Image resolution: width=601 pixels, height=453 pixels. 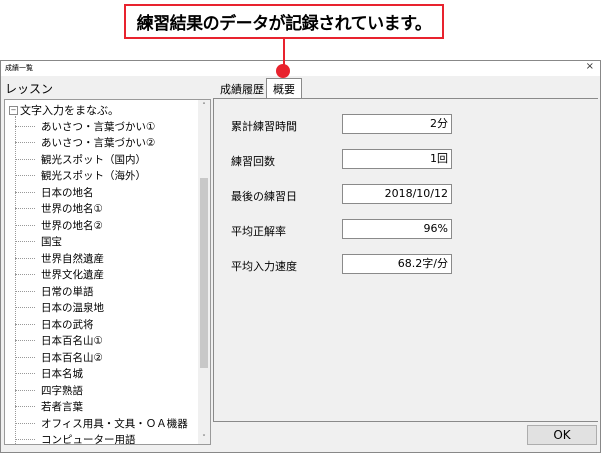 I want to click on tree-item: 世界の地名②, so click(x=59, y=225).